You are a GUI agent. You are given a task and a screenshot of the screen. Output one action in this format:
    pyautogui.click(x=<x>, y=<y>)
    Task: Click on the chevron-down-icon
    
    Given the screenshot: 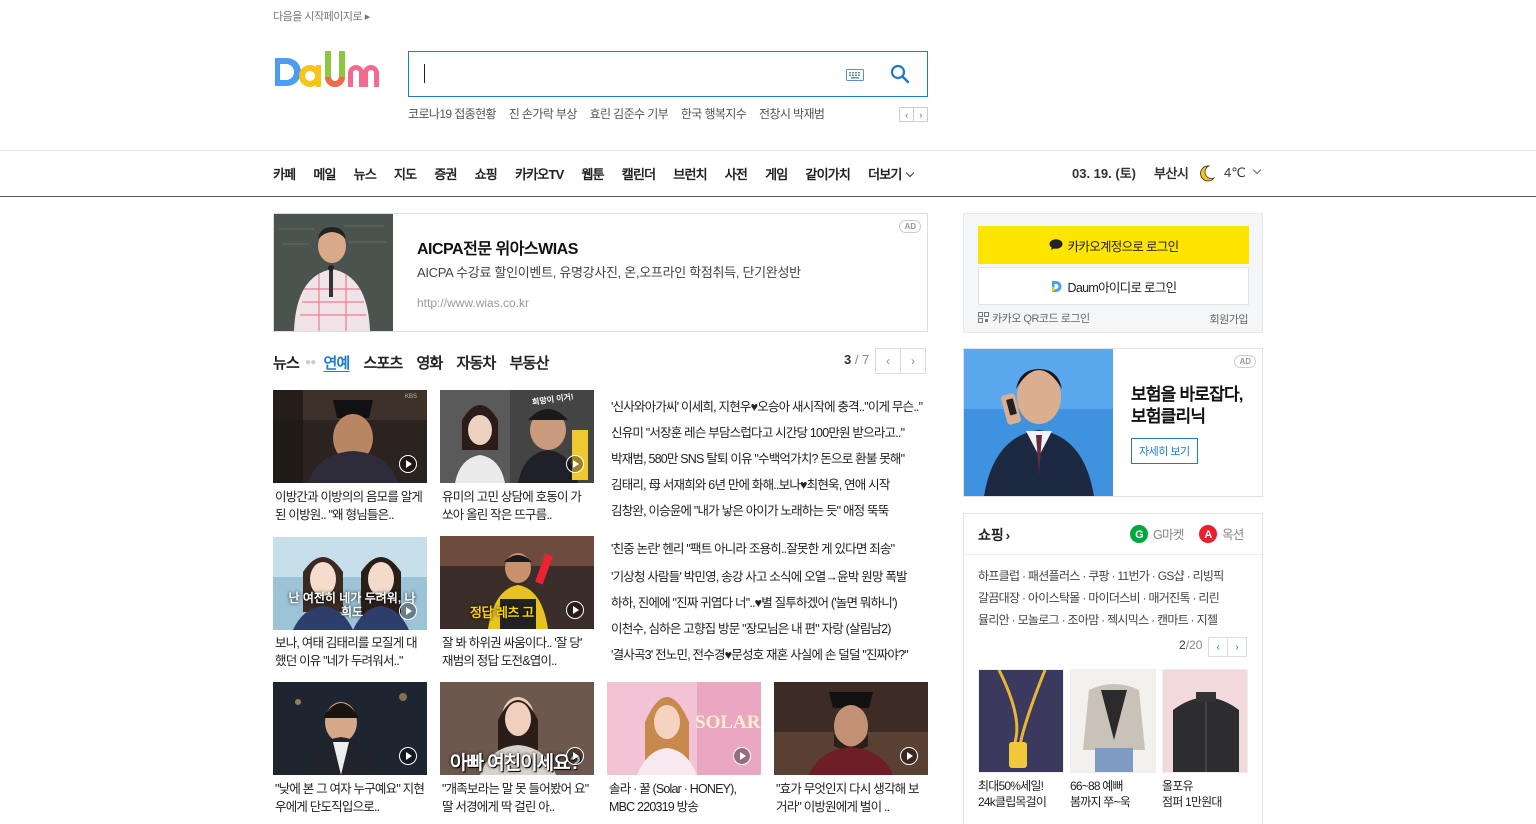 What is the action you would take?
    pyautogui.click(x=1257, y=170)
    